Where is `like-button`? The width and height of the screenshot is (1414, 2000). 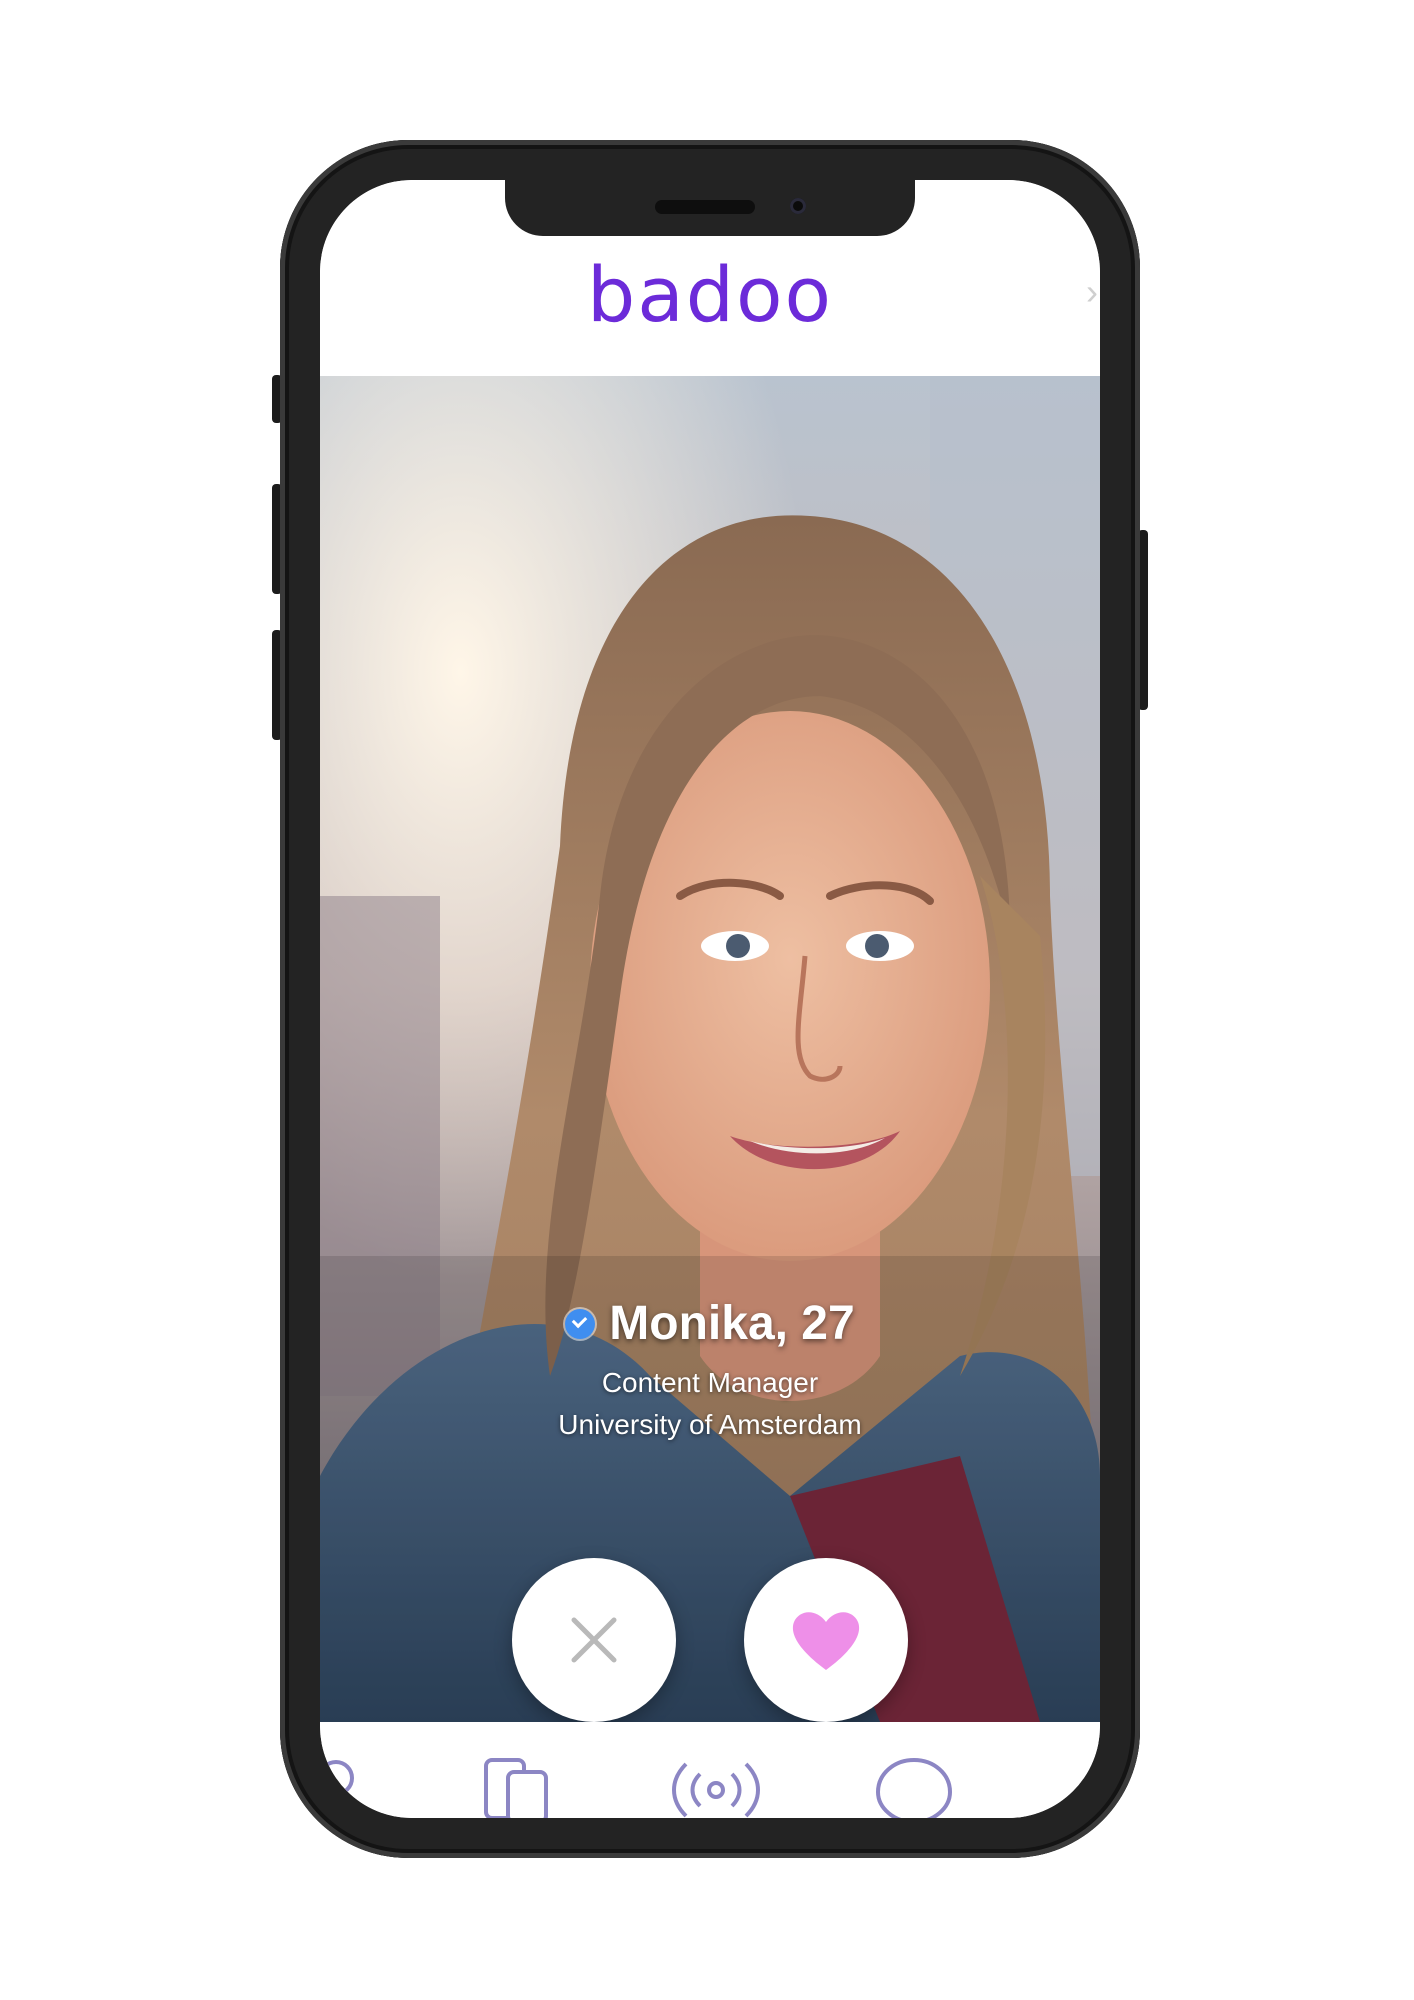
like-button is located at coordinates (826, 1640).